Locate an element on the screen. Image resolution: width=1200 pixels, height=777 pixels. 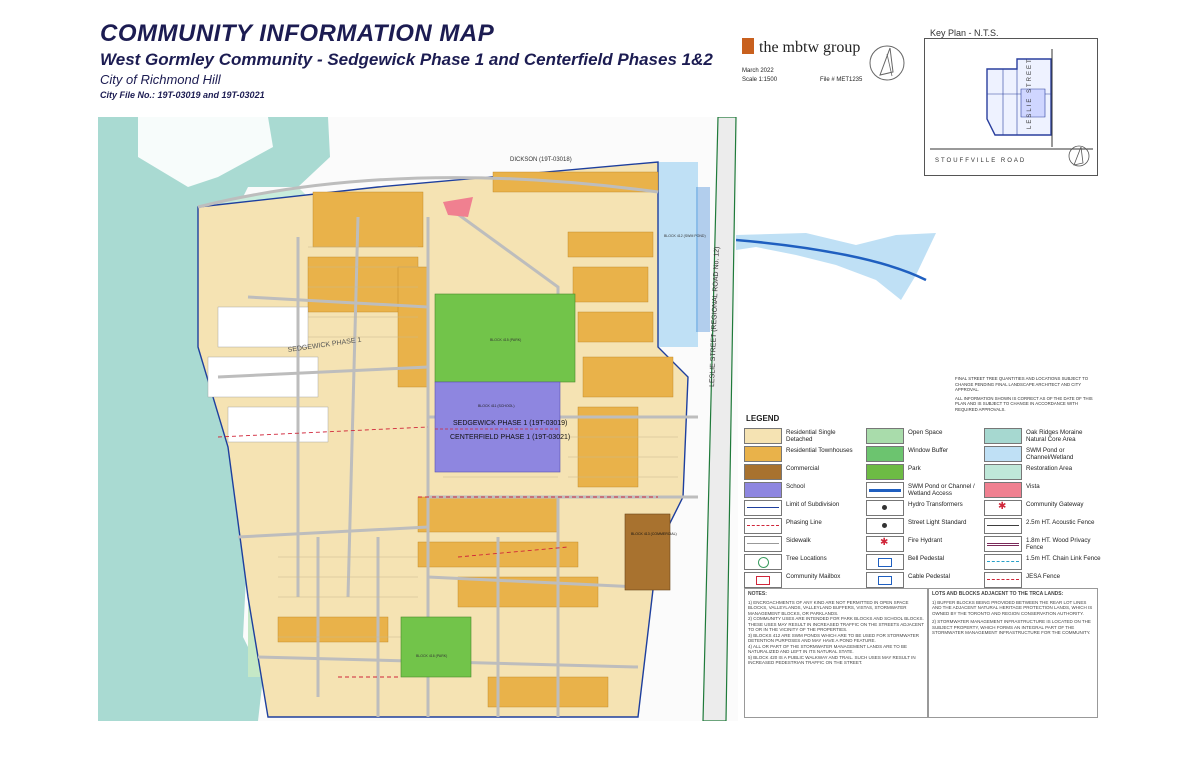
legend-item-label: School is located at coordinates (795, 486).